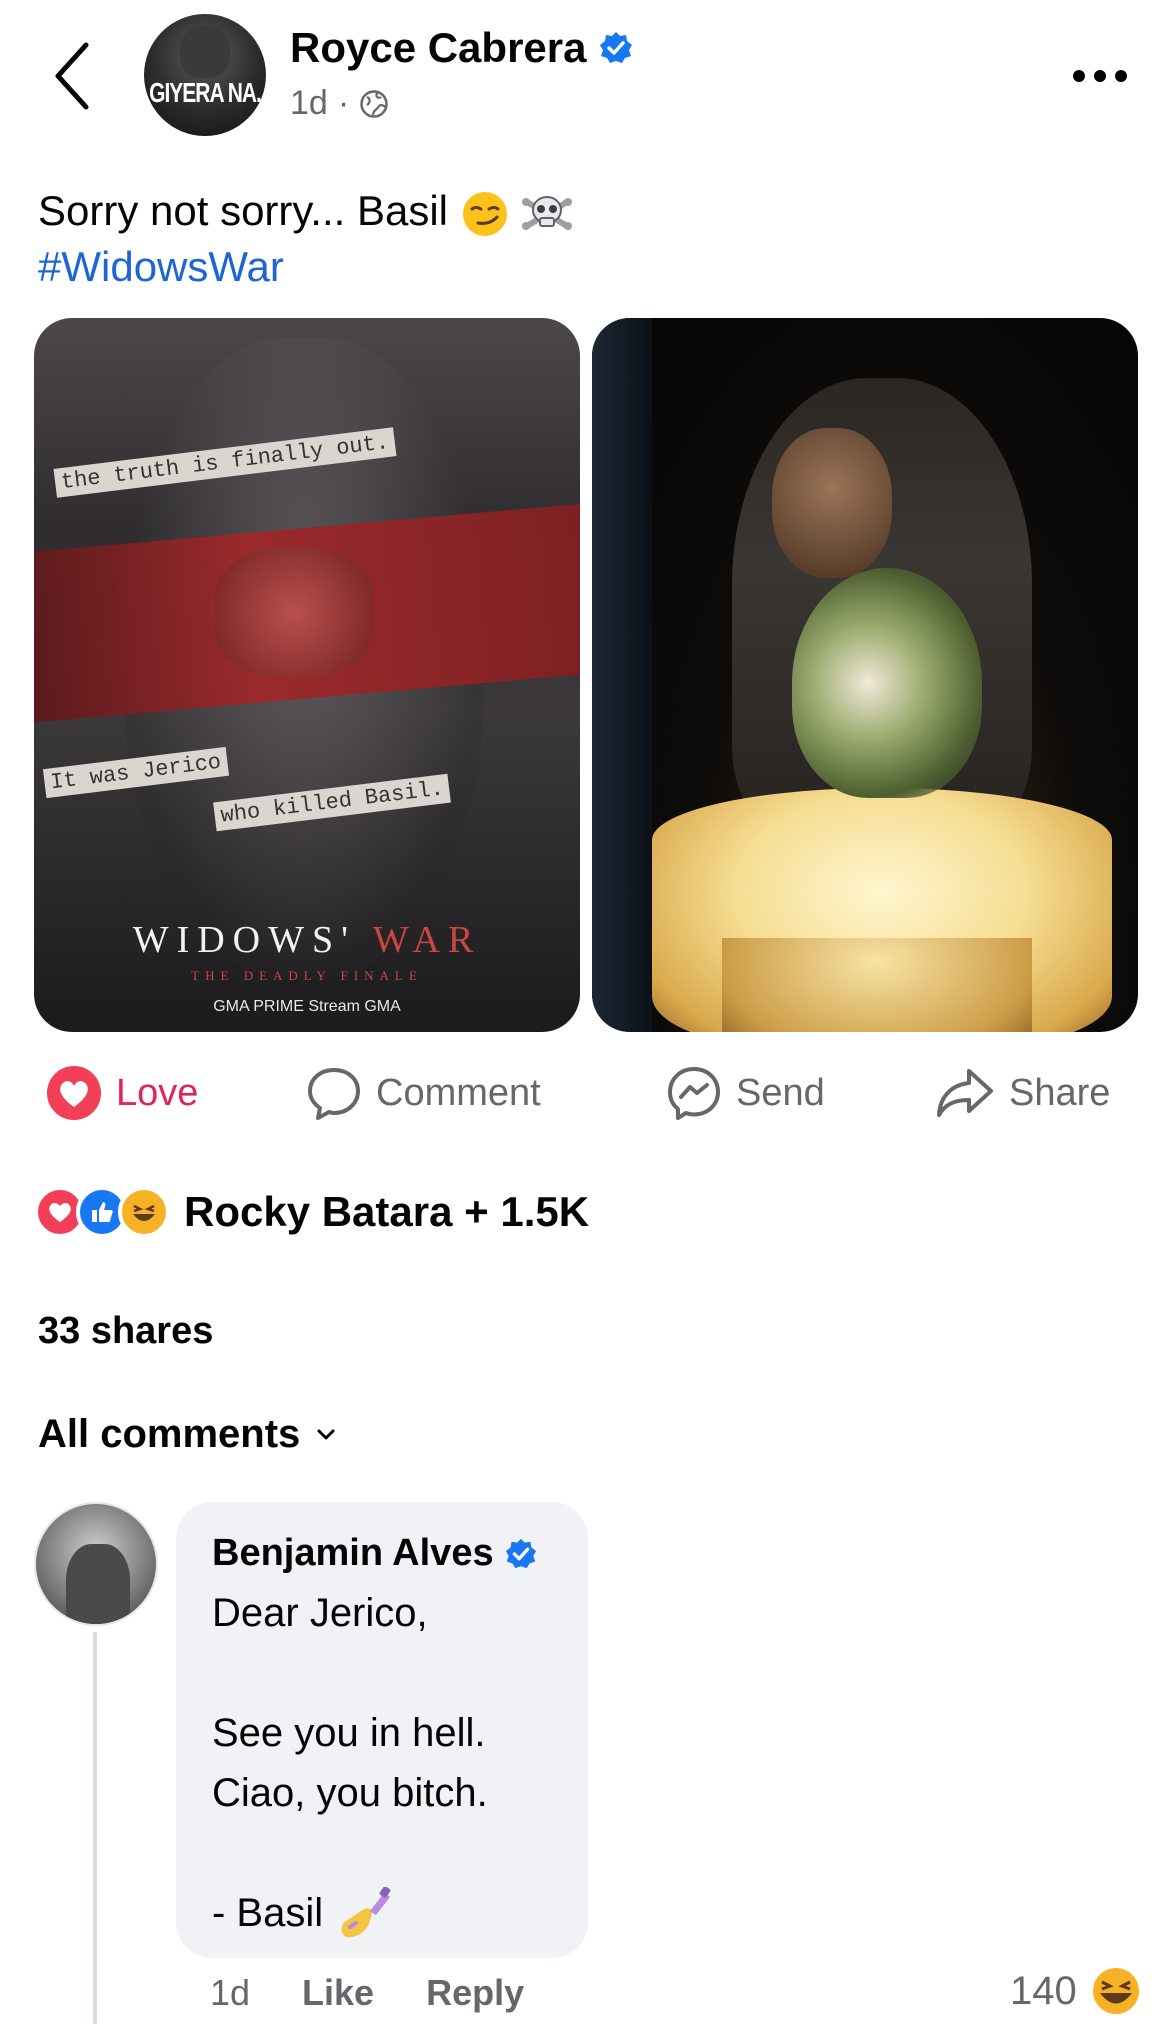 The width and height of the screenshot is (1170, 2024). What do you see at coordinates (230, 1992) in the screenshot?
I see `comment-time: 1d` at bounding box center [230, 1992].